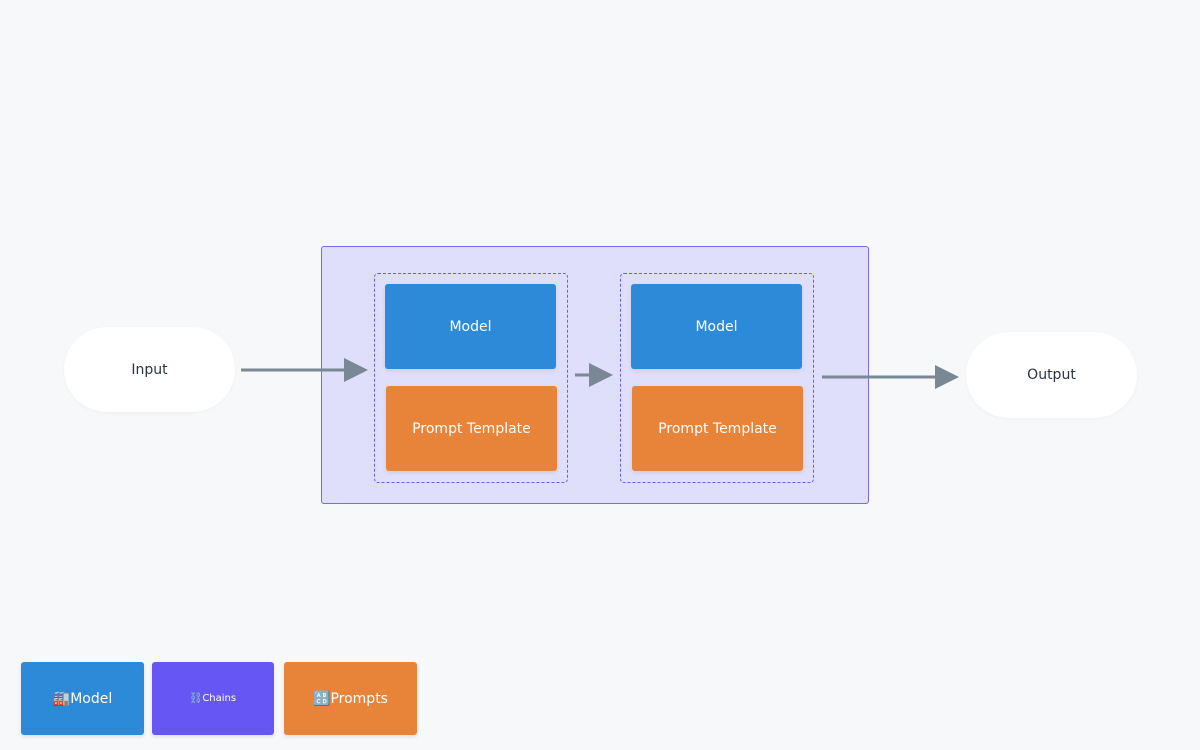 This screenshot has height=750, width=1200. What do you see at coordinates (322, 698) in the screenshot?
I see `abcd-icon: 🔠` at bounding box center [322, 698].